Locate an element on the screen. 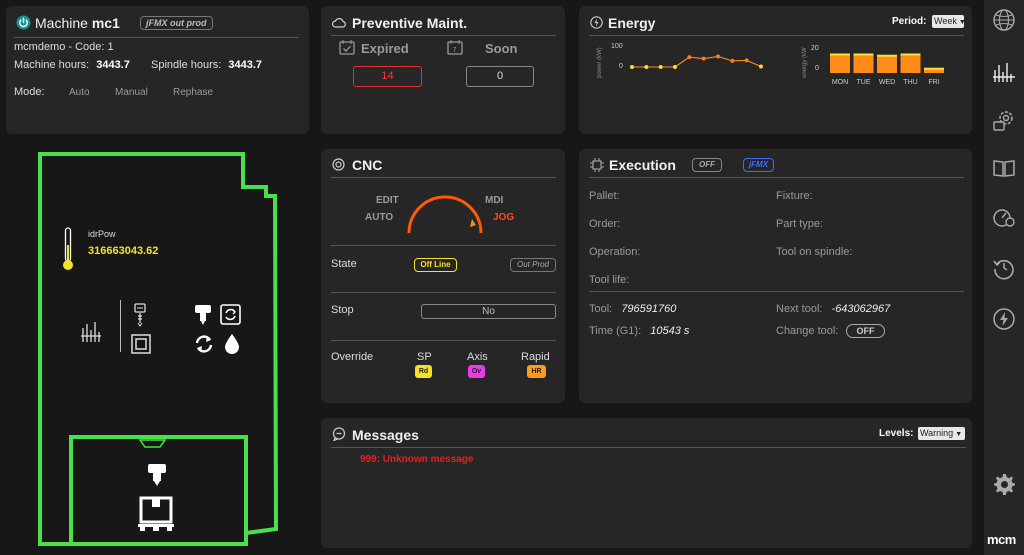 The width and height of the screenshot is (1024, 555). machine-code: mcmdemo - Code: 1 is located at coordinates (64, 47).